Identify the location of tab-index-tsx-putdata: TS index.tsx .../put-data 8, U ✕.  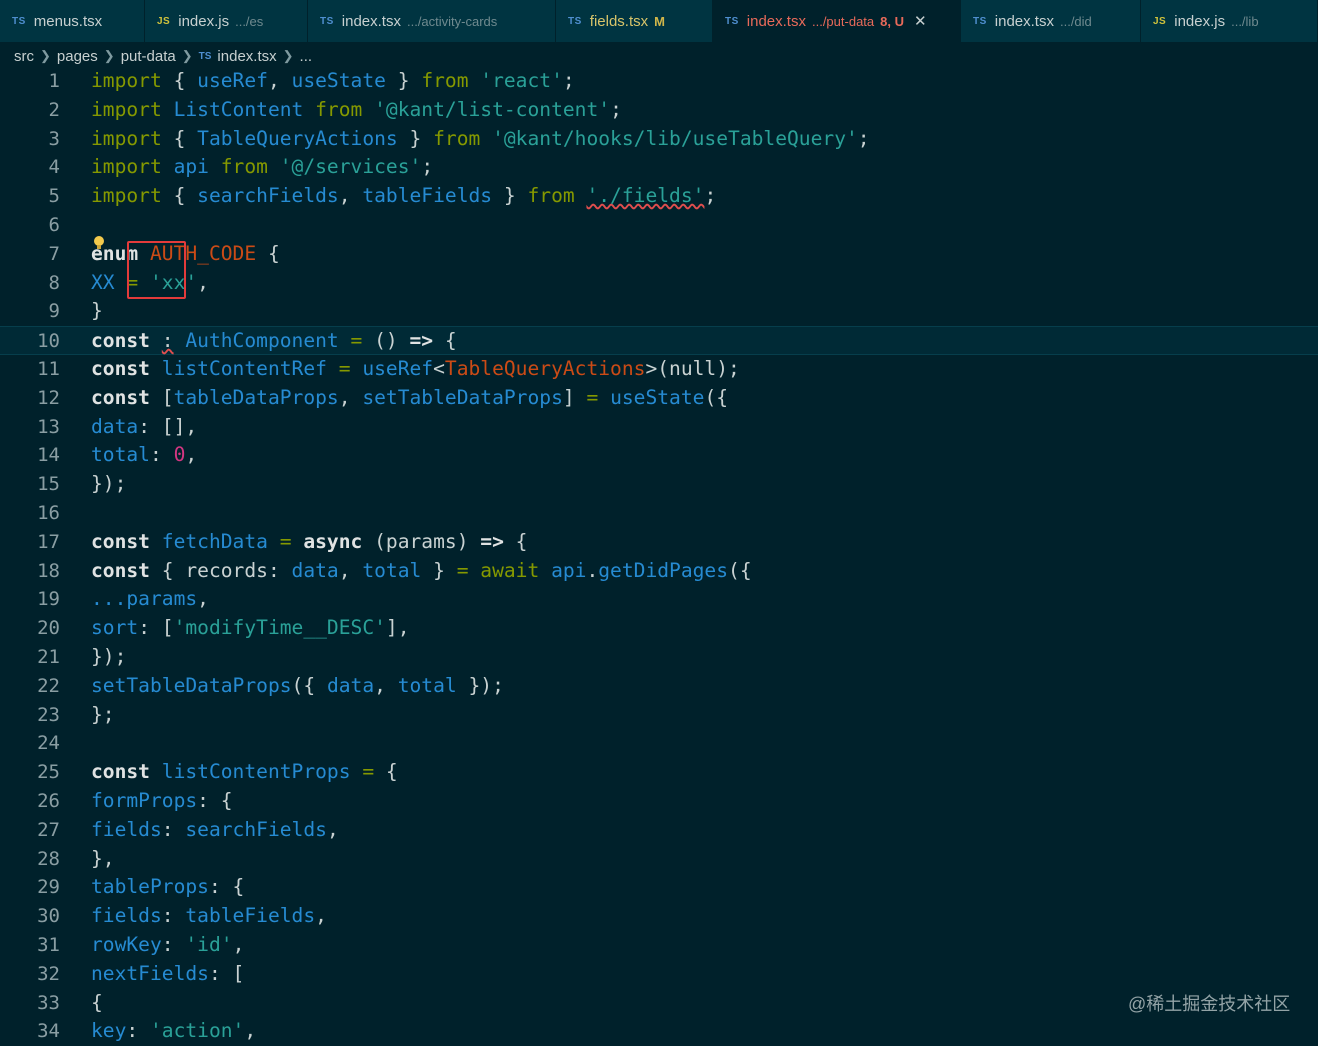
(837, 21).